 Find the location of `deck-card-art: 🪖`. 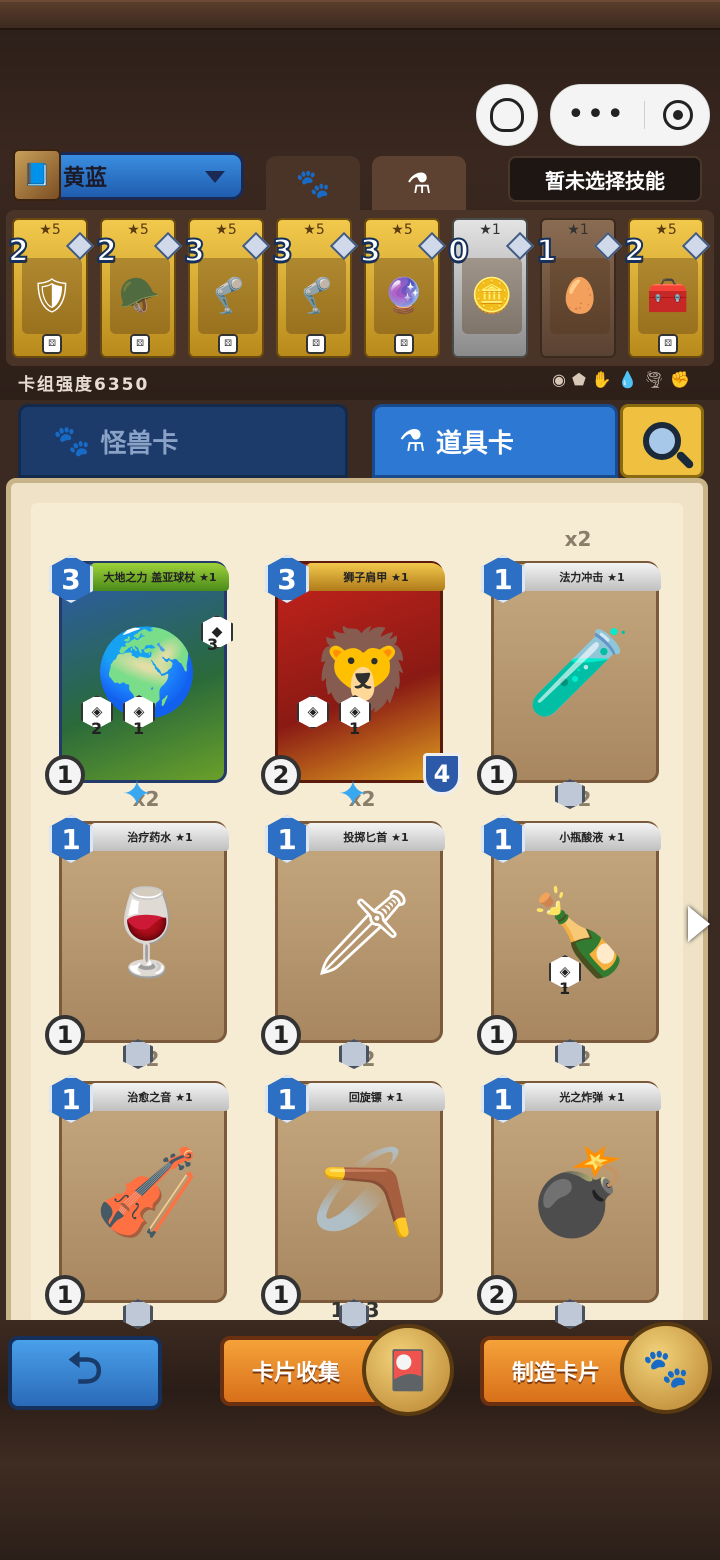

deck-card-art: 🪖 is located at coordinates (140, 296).